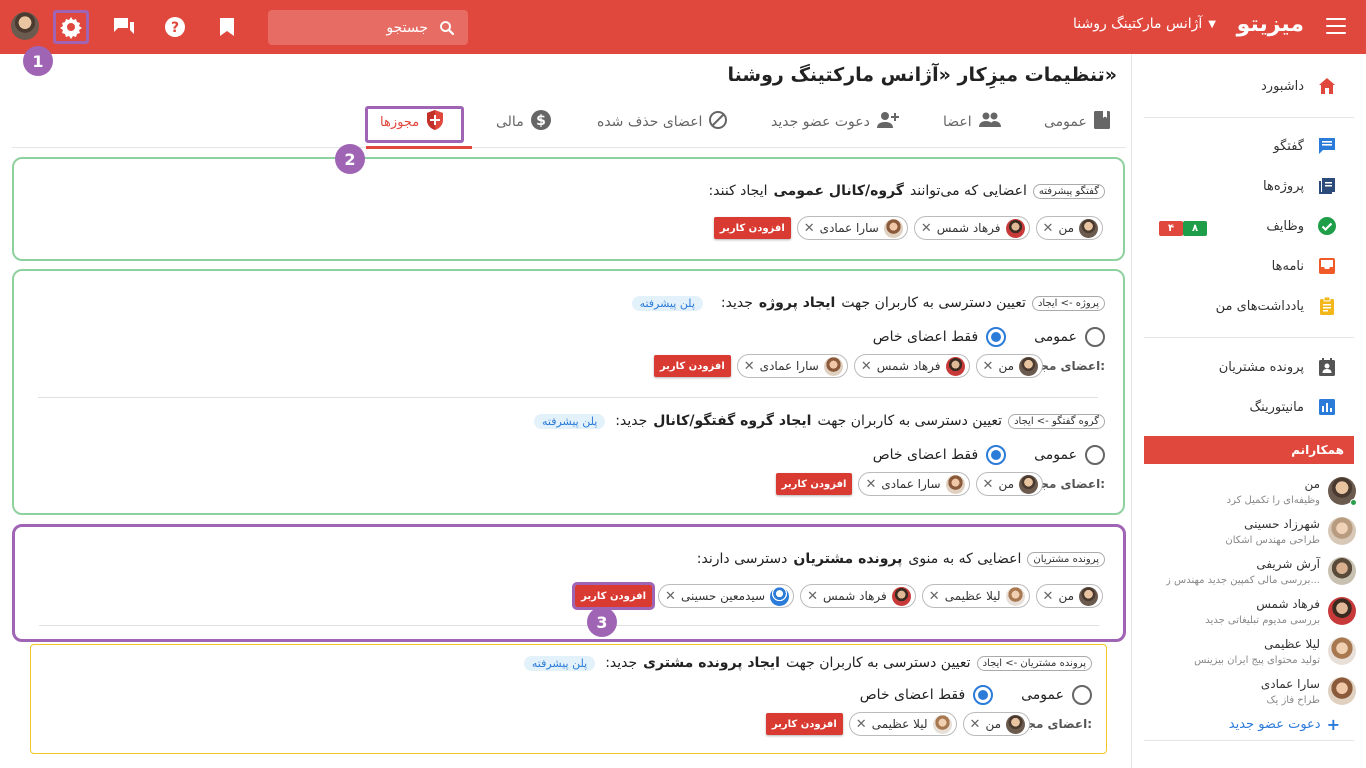  What do you see at coordinates (1249, 450) in the screenshot?
I see `colleagues-header: همکارانم` at bounding box center [1249, 450].